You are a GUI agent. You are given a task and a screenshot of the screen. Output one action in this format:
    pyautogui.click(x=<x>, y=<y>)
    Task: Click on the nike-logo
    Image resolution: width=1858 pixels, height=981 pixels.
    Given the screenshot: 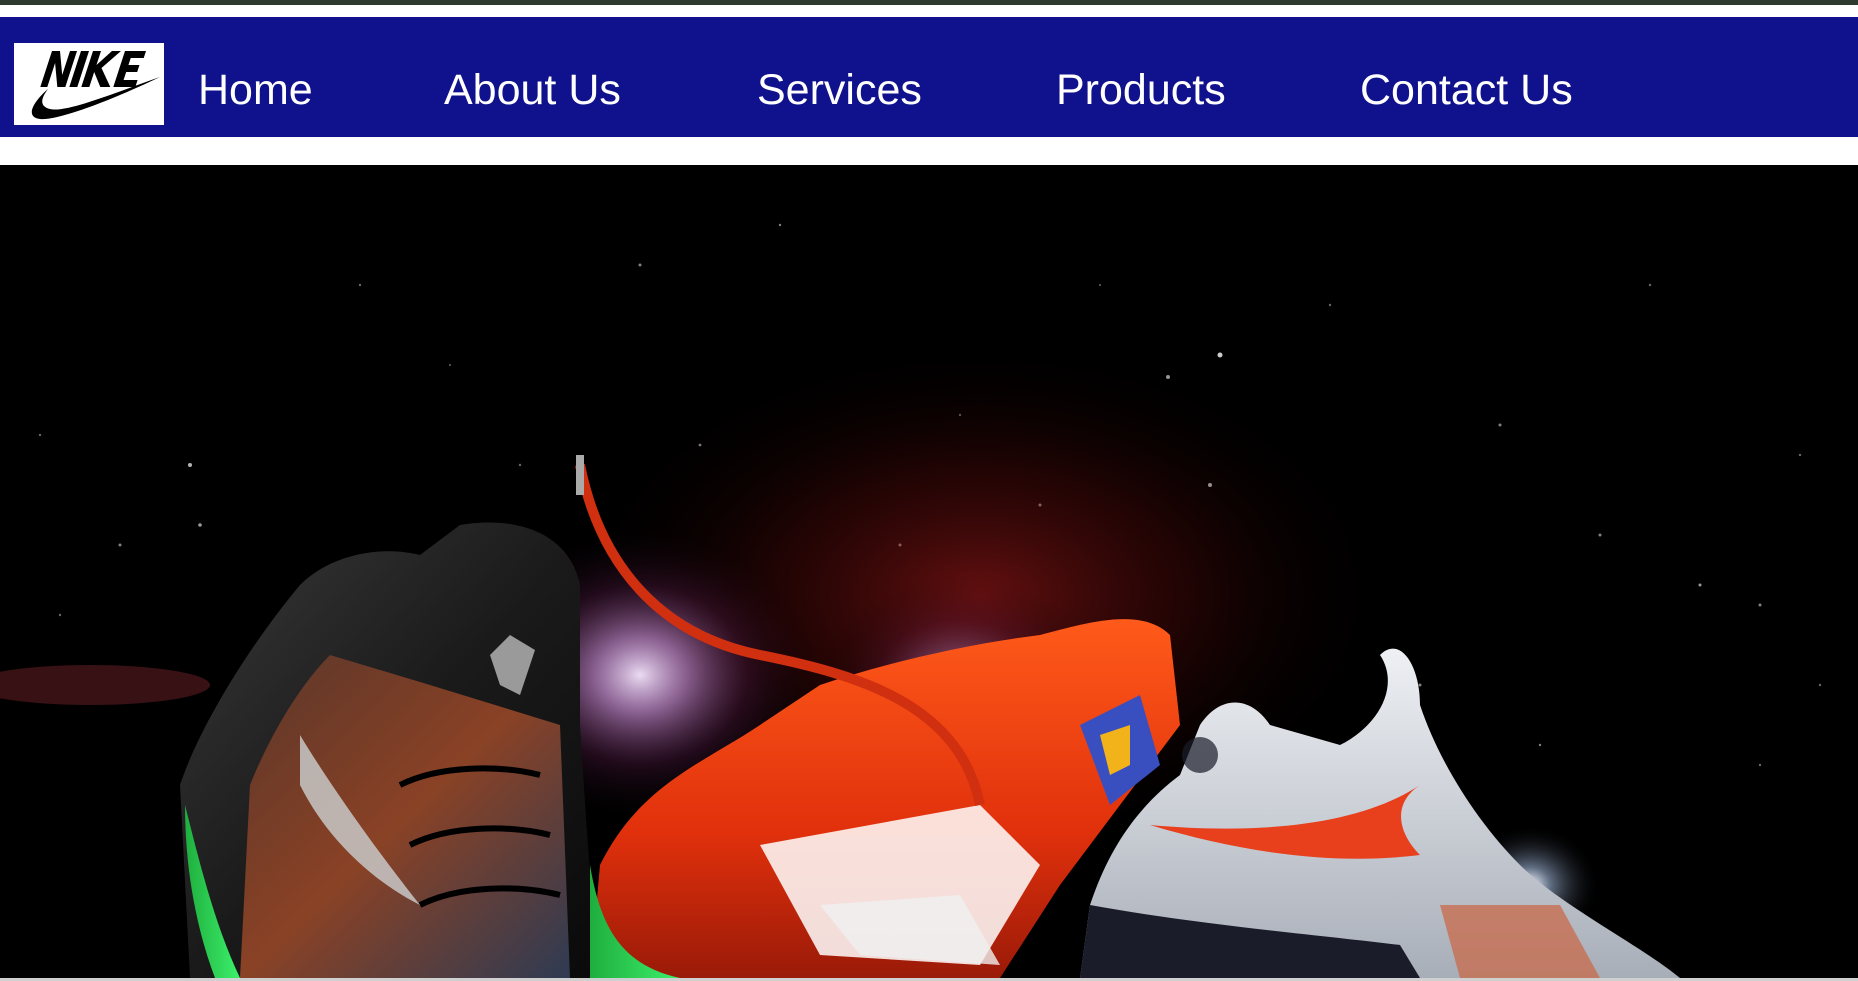 What is the action you would take?
    pyautogui.click(x=89, y=84)
    